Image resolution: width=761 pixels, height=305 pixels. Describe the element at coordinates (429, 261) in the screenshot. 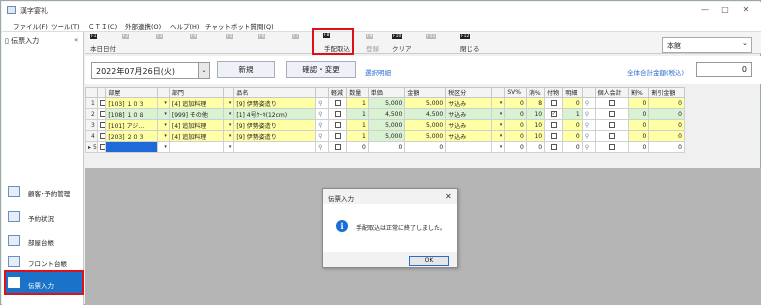

I see `ok-button: OK` at that location.